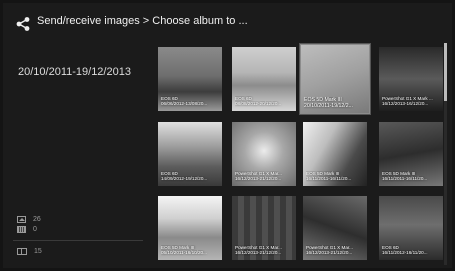  What do you see at coordinates (35, 229) in the screenshot?
I see `video-count: 0` at bounding box center [35, 229].